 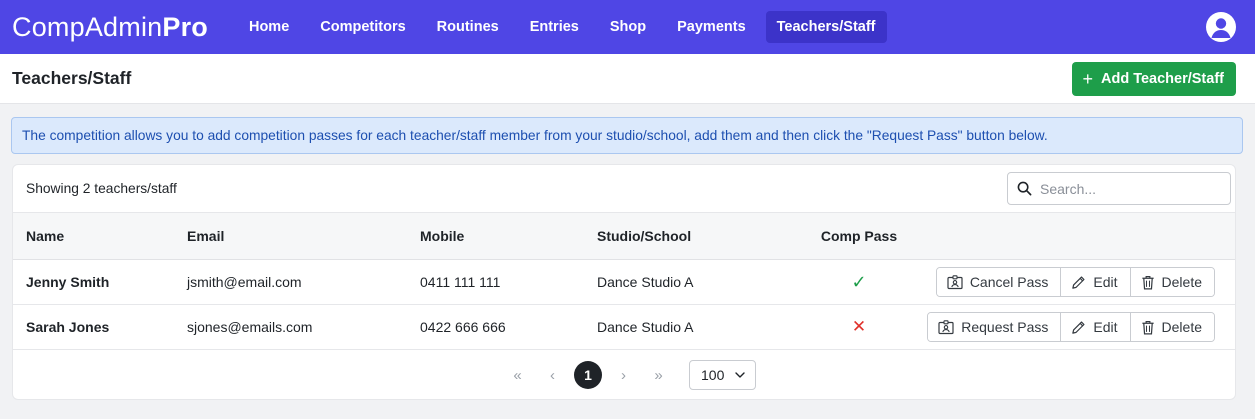 I want to click on row-action-group: Request Pass Edit Delete, so click(x=1071, y=327).